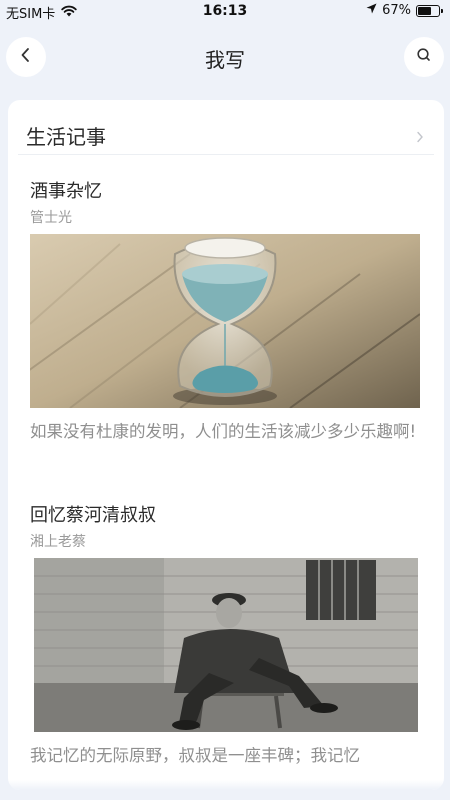  Describe the element at coordinates (58, 542) in the screenshot. I see `article-author: 湘上老蔡` at that location.